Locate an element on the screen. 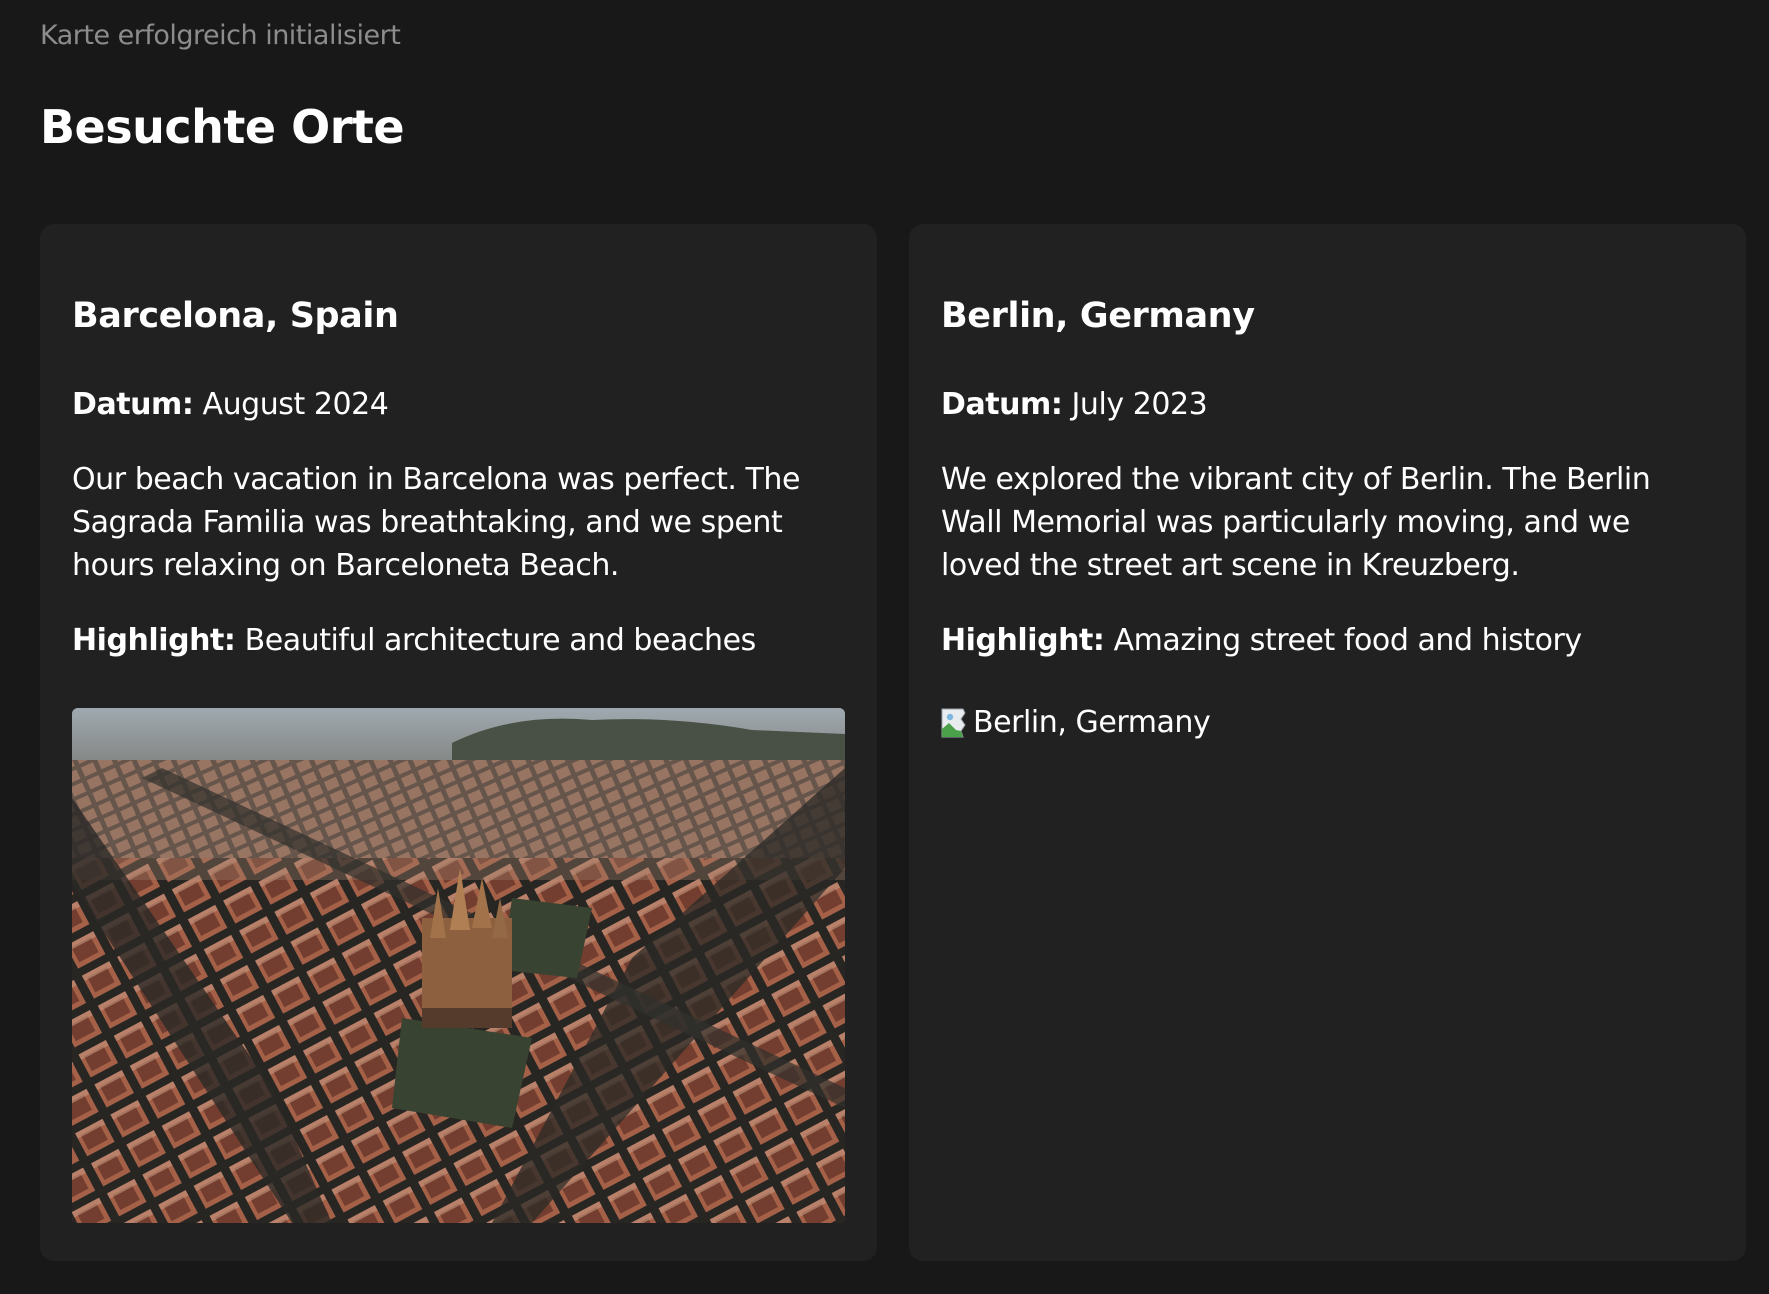  place-date: Datum: July 2023 is located at coordinates (1327, 404).